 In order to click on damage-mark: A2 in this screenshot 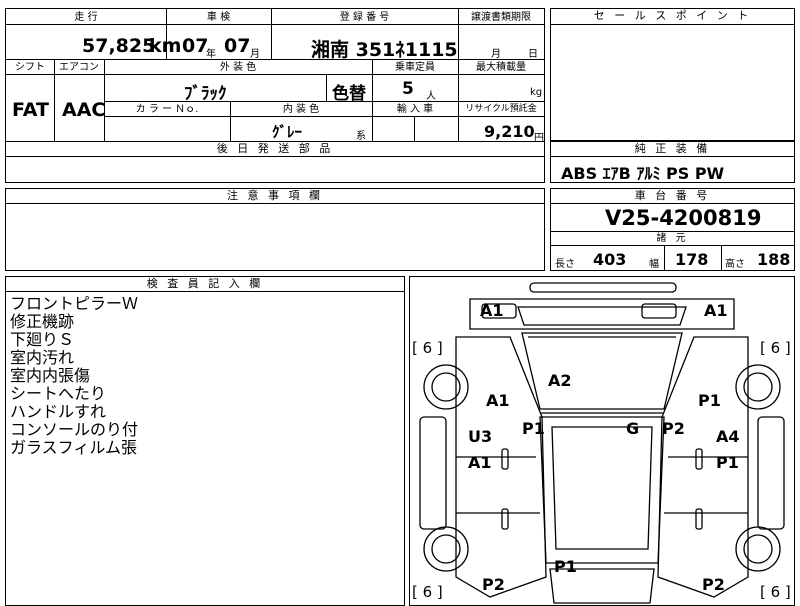, I will do `click(560, 380)`.